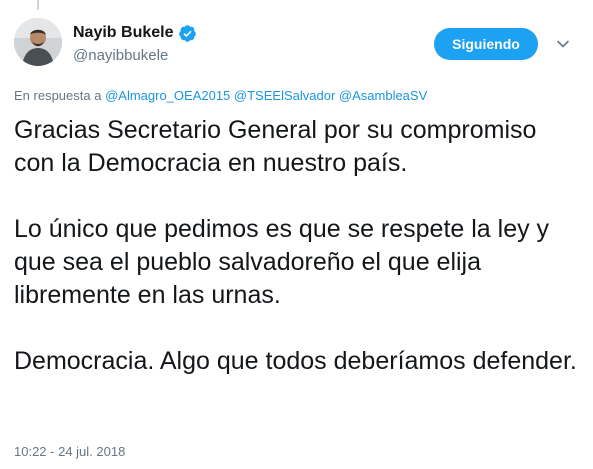 This screenshot has width=593, height=469. I want to click on following-button: Siguiendo, so click(486, 44).